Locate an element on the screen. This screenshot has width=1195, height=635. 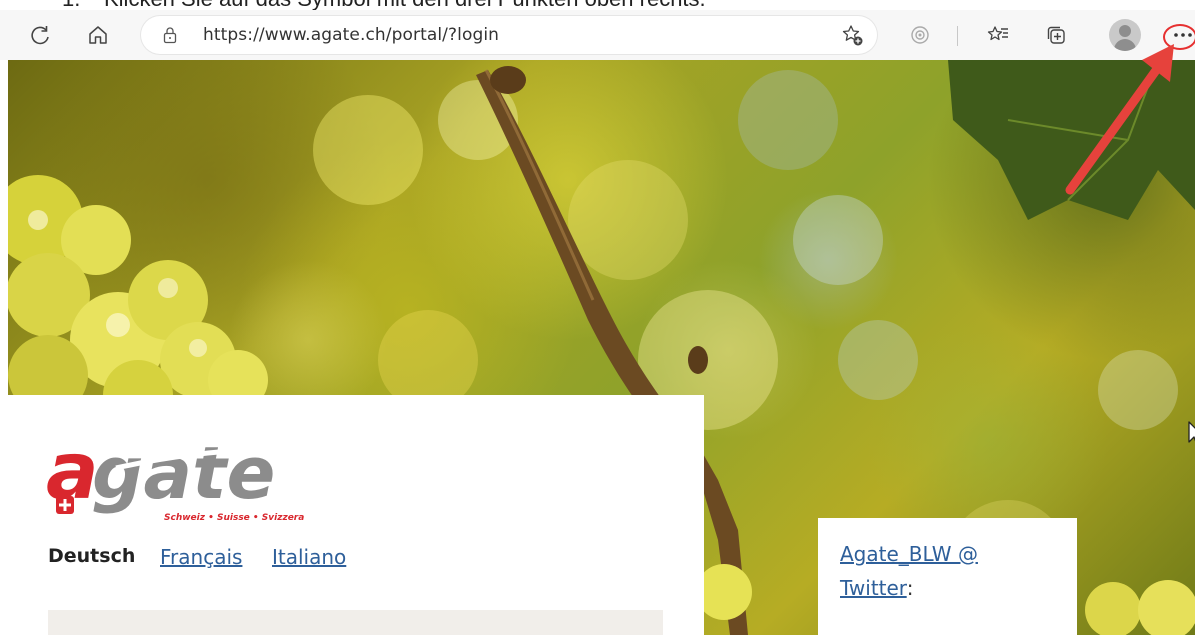
annotation-arrow-icon is located at coordinates (1119, 119).